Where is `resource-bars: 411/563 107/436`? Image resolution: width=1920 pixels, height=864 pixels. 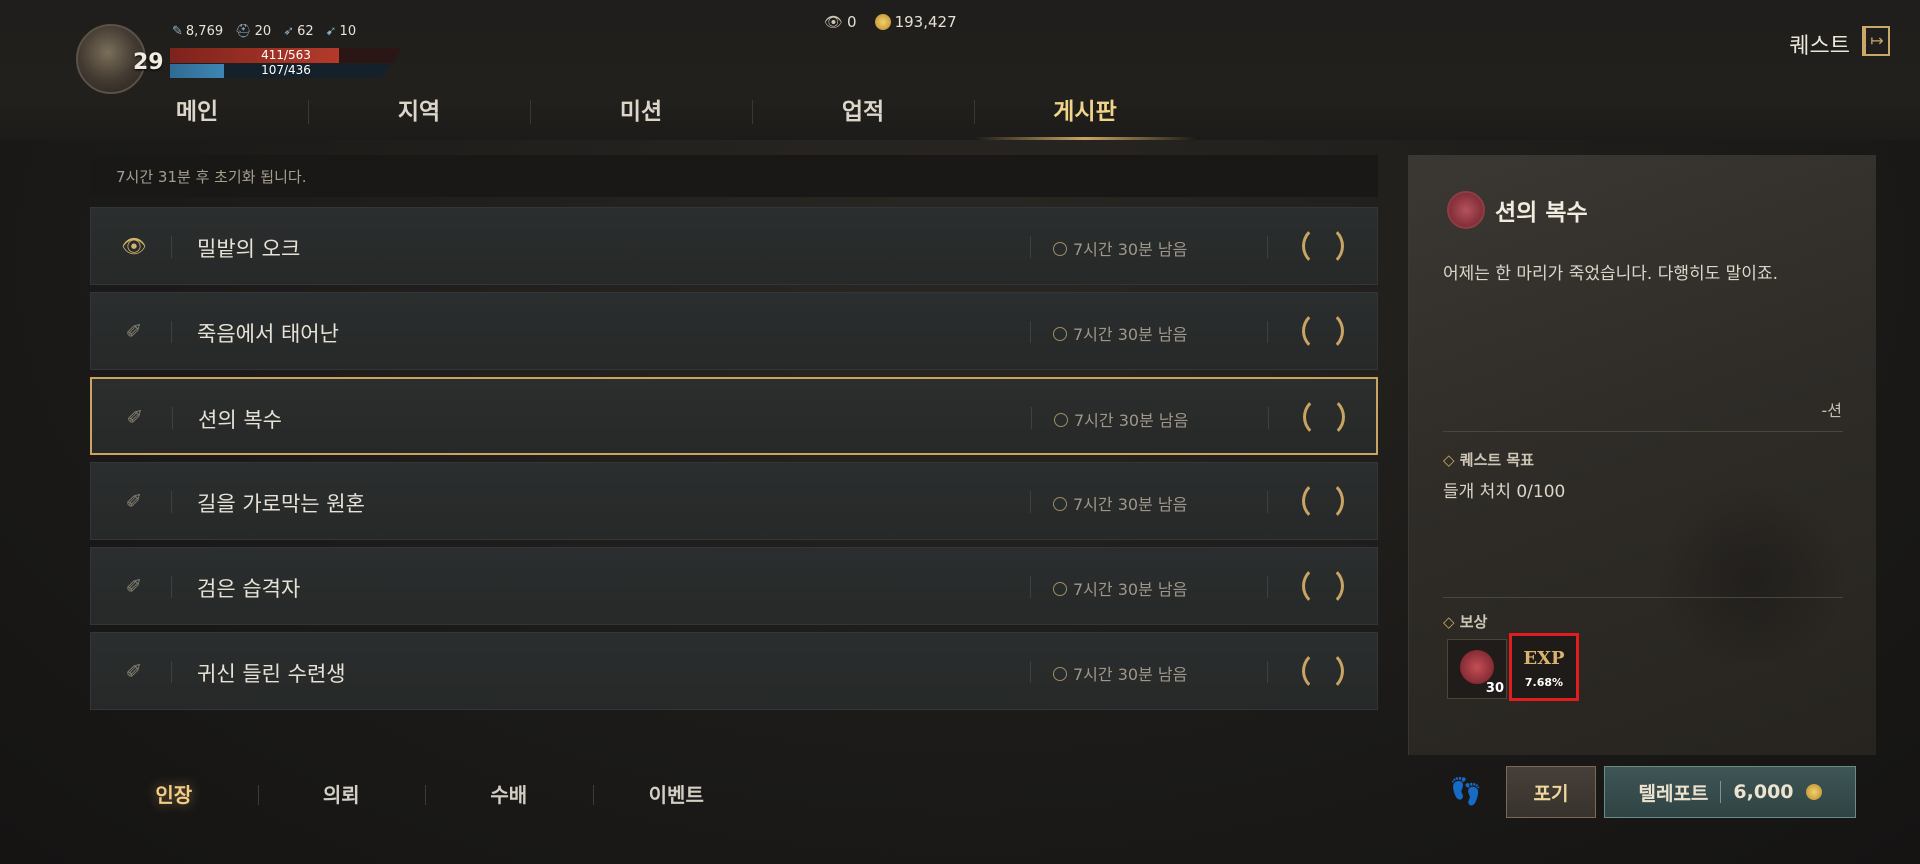
resource-bars: 411/563 107/436 is located at coordinates (286, 63).